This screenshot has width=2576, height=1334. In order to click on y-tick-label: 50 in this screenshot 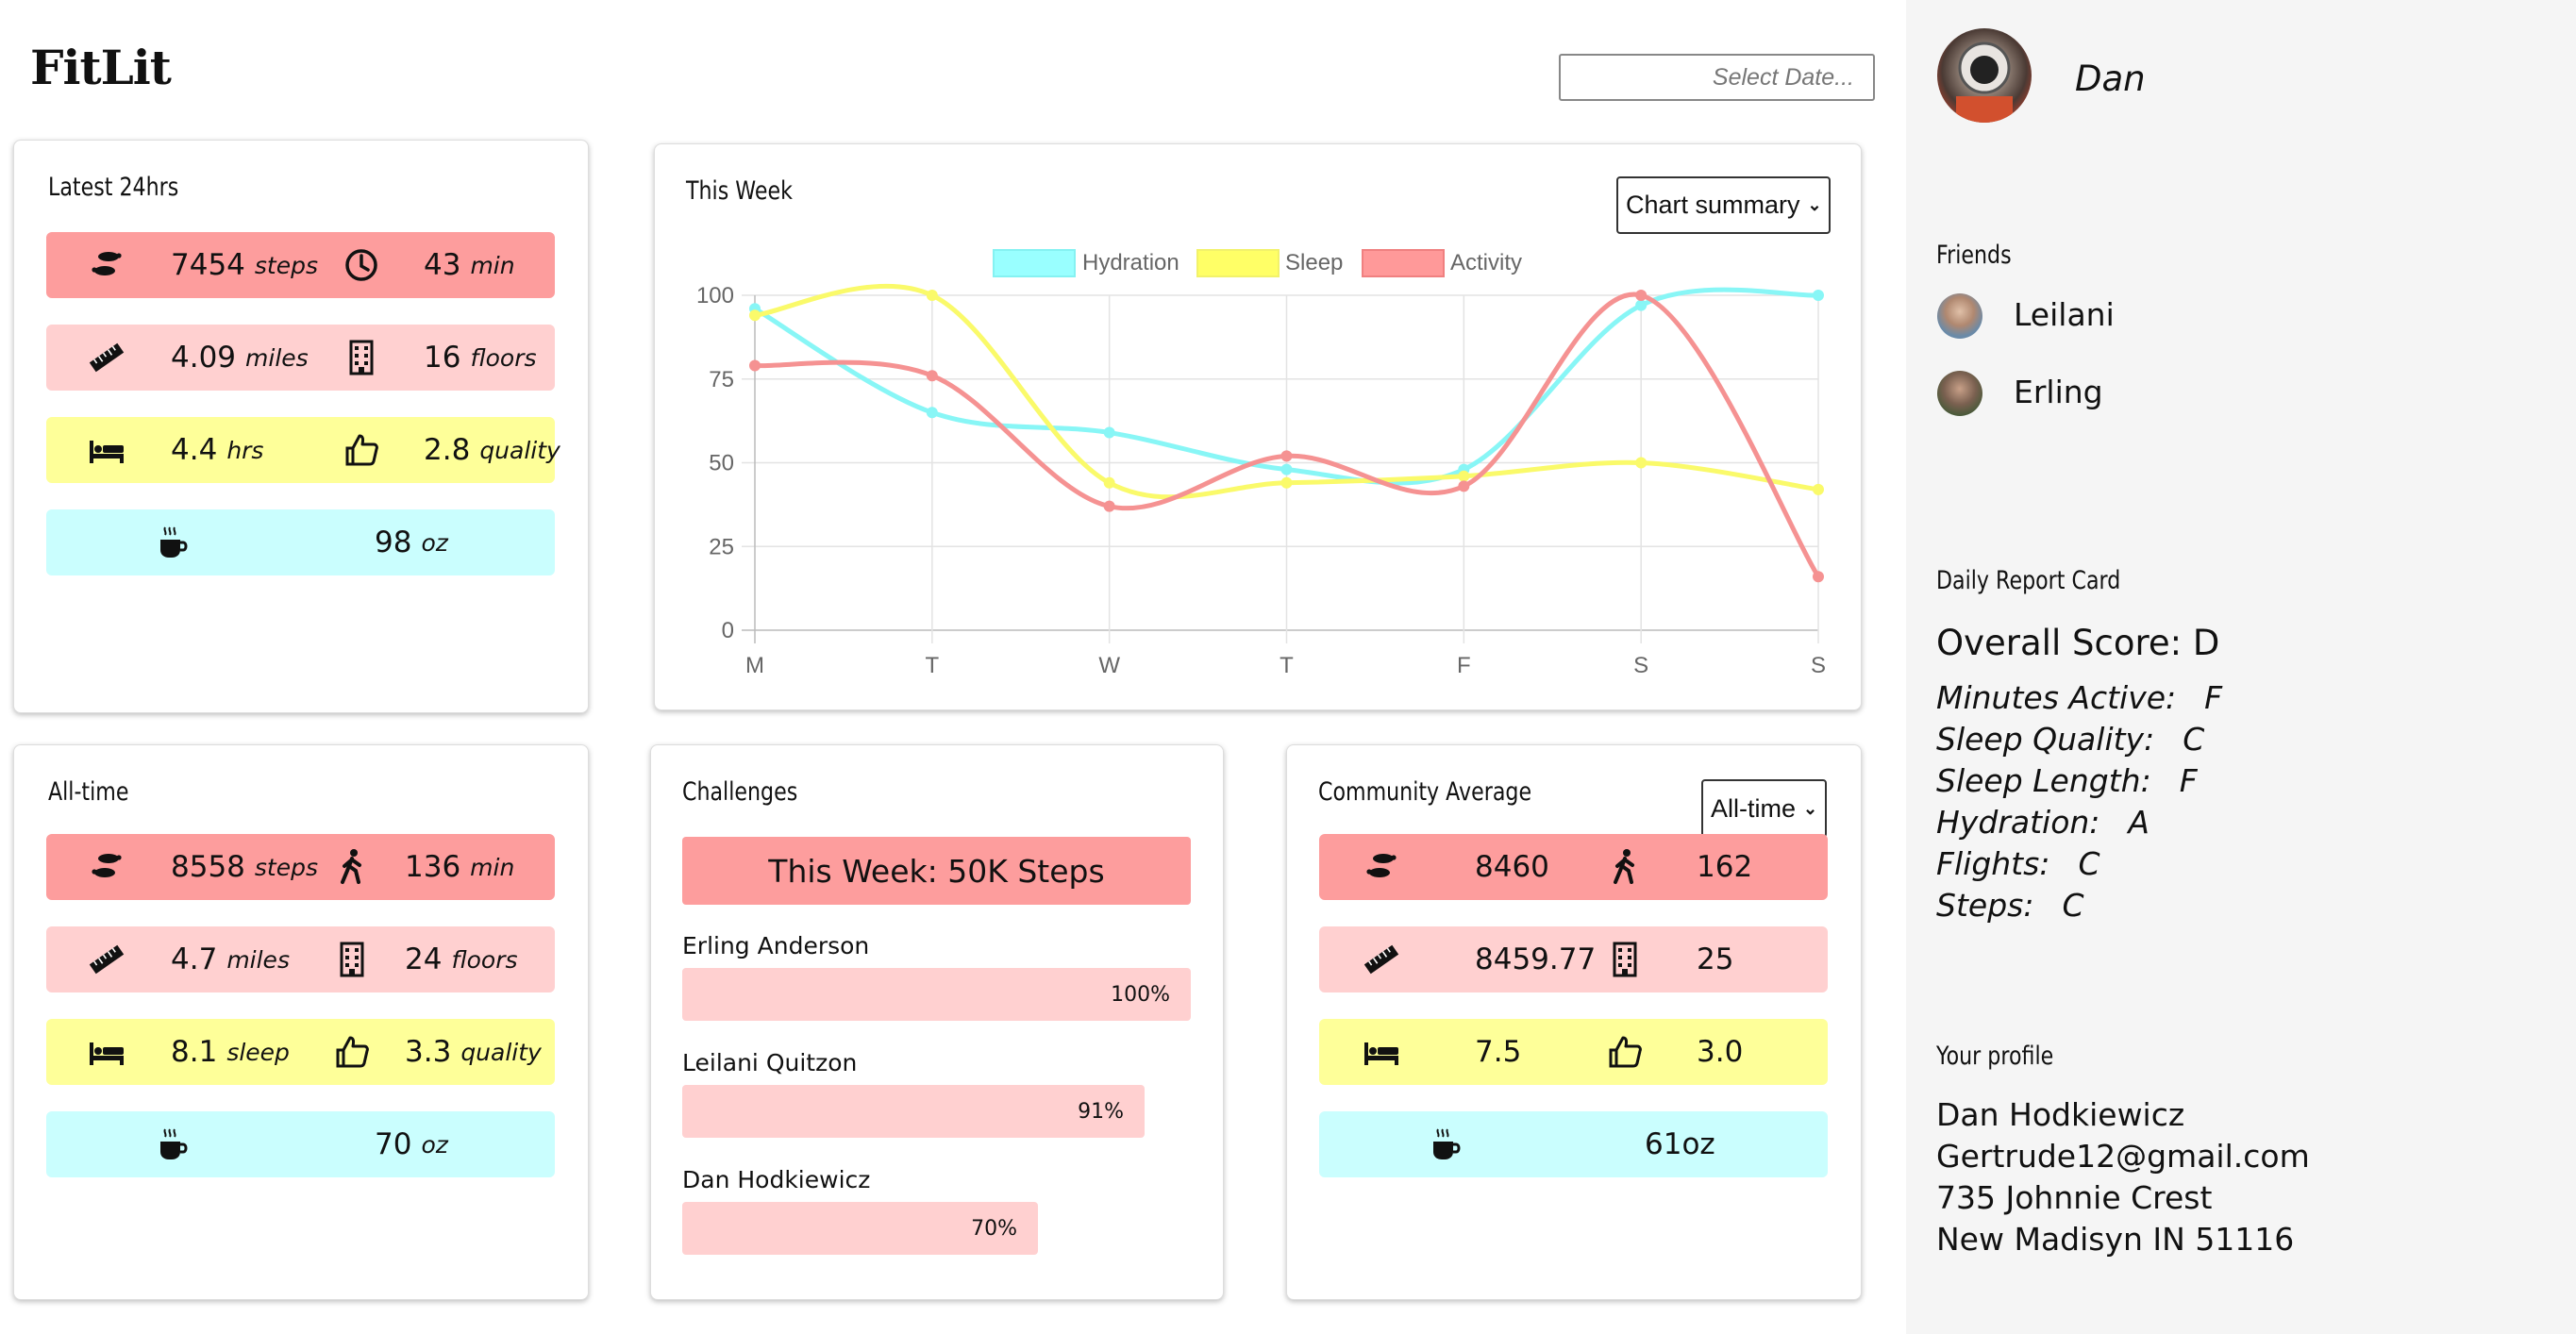, I will do `click(721, 464)`.